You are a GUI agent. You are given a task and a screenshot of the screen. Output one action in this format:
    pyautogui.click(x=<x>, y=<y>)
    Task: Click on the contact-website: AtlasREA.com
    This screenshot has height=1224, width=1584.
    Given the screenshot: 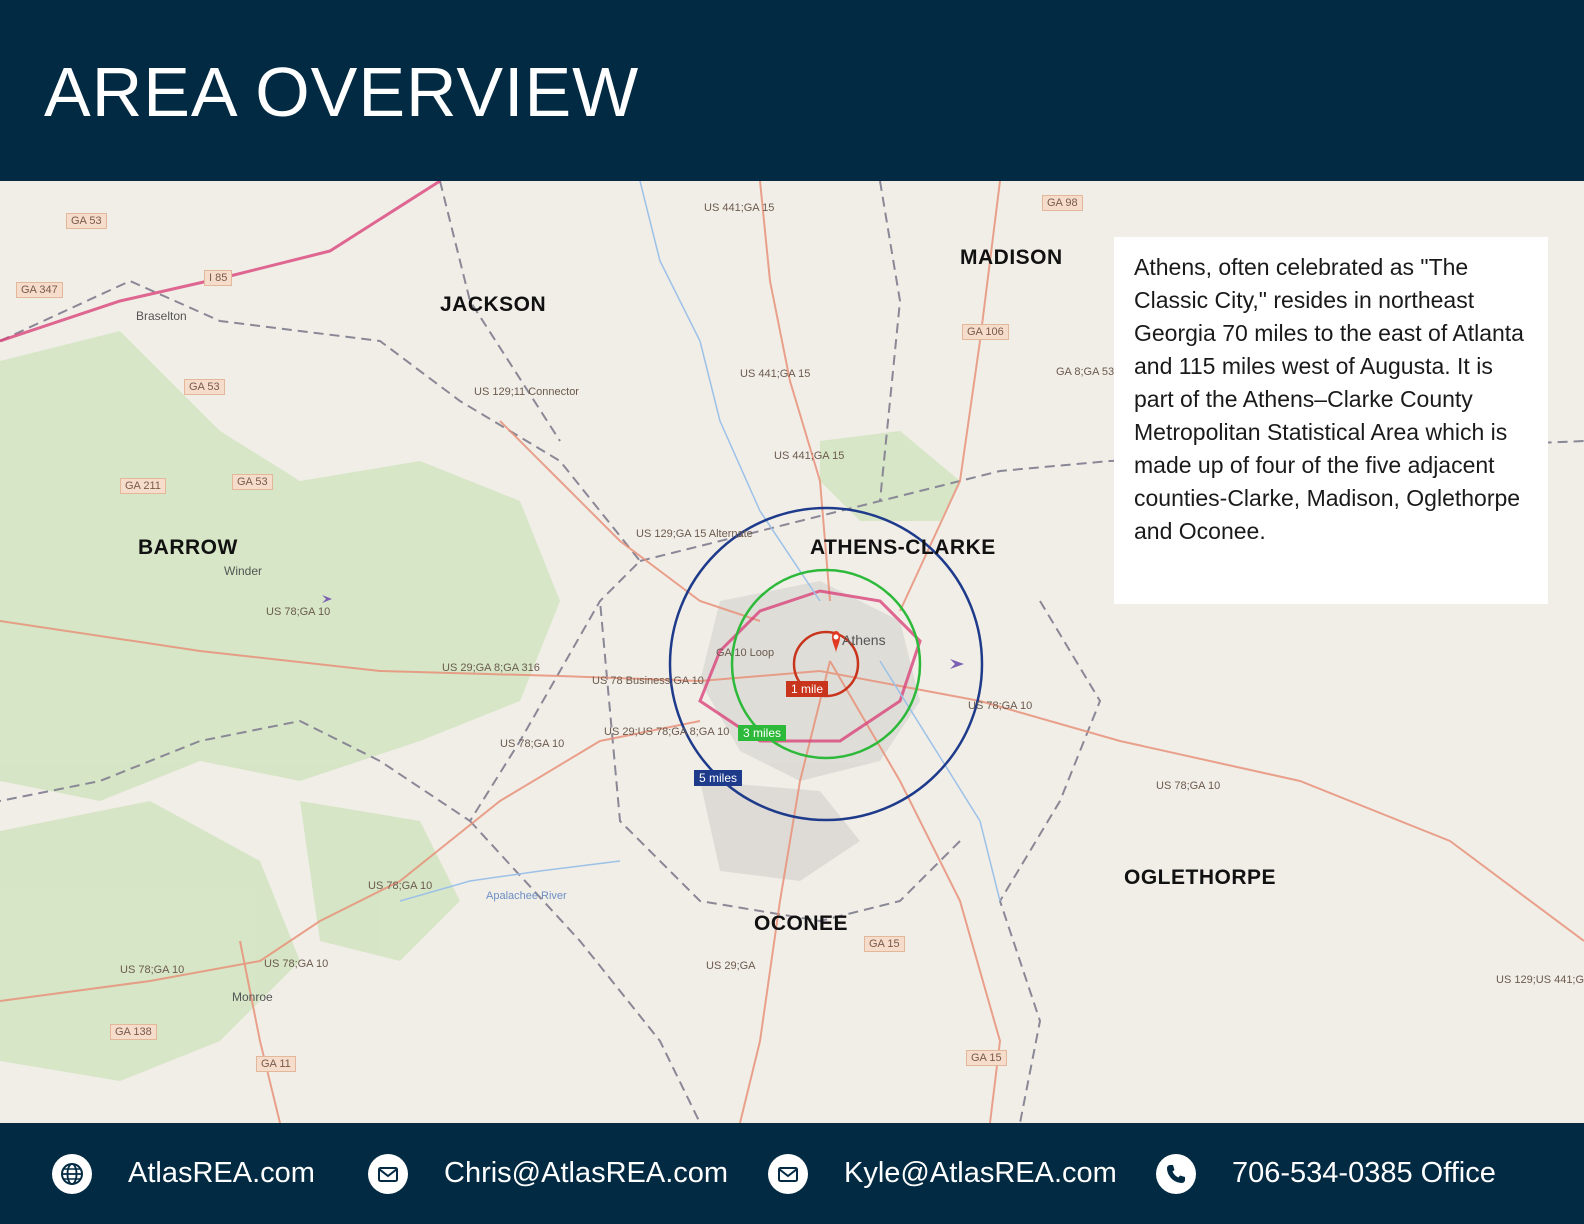 What is the action you would take?
    pyautogui.click(x=183, y=1173)
    